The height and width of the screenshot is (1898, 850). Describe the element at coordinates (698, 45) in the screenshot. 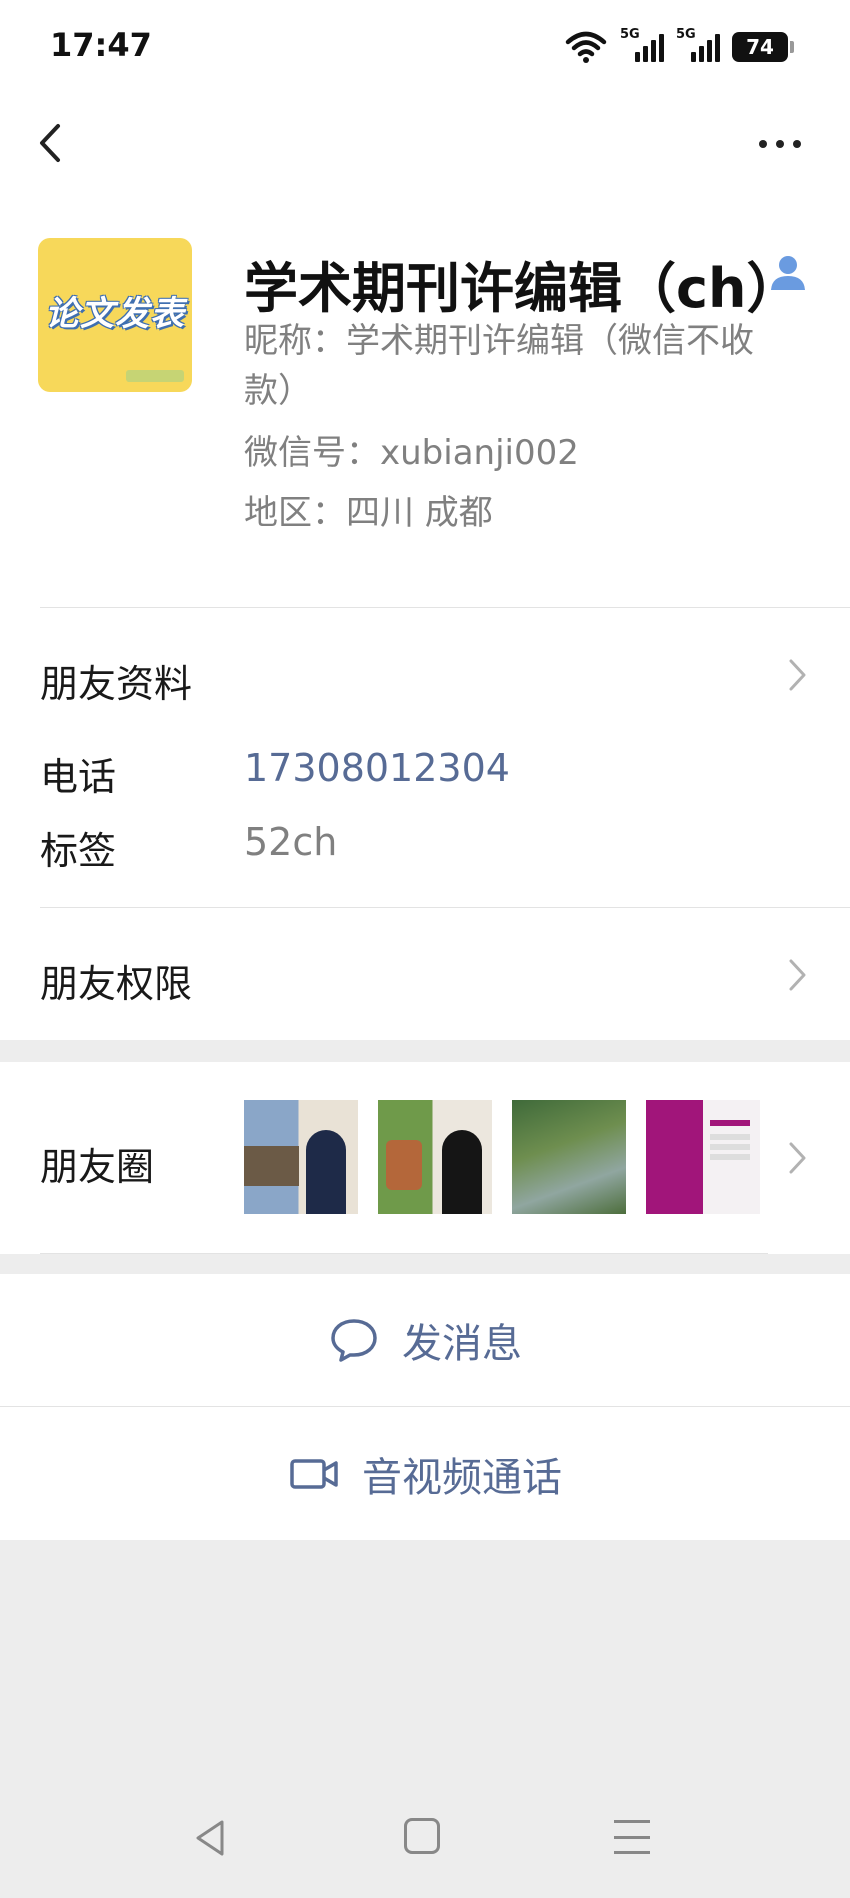

I see `signal-2-icon: 5G` at that location.